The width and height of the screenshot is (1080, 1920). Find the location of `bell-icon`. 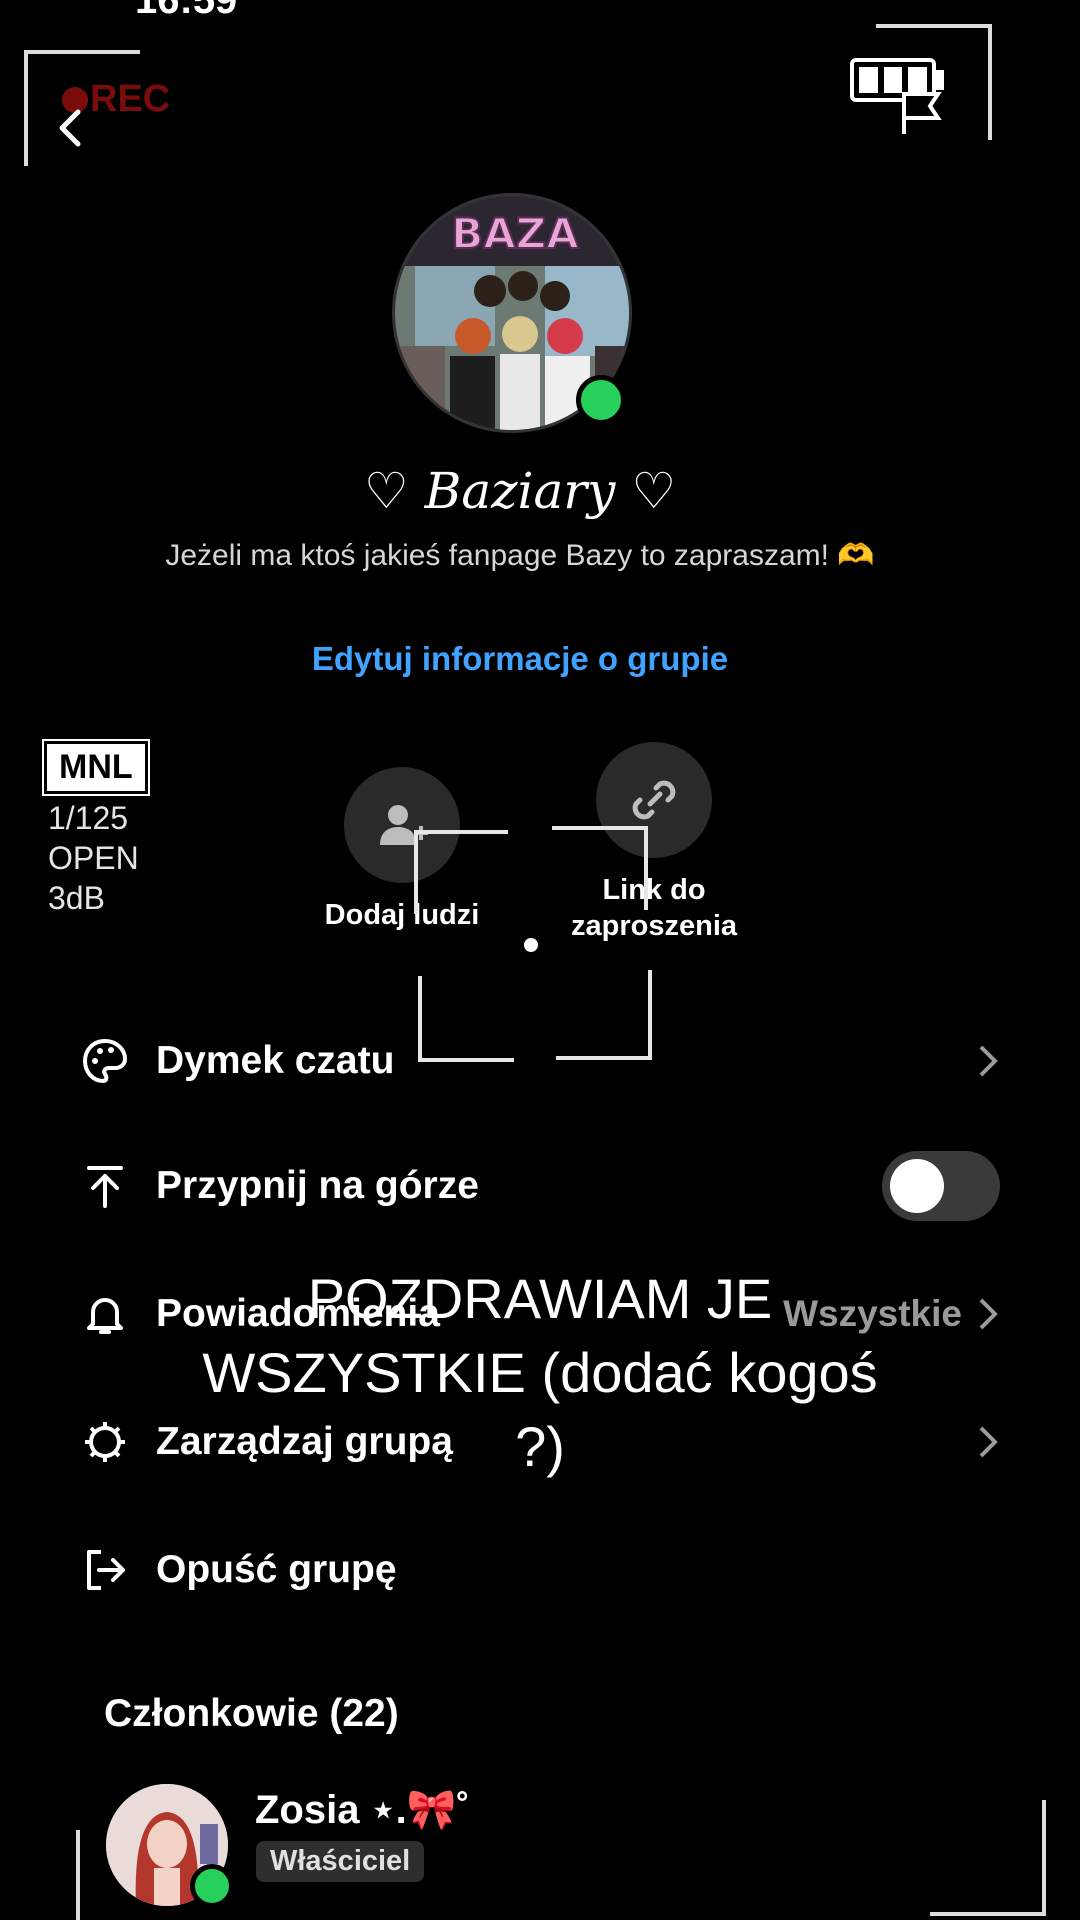

bell-icon is located at coordinates (105, 1314).